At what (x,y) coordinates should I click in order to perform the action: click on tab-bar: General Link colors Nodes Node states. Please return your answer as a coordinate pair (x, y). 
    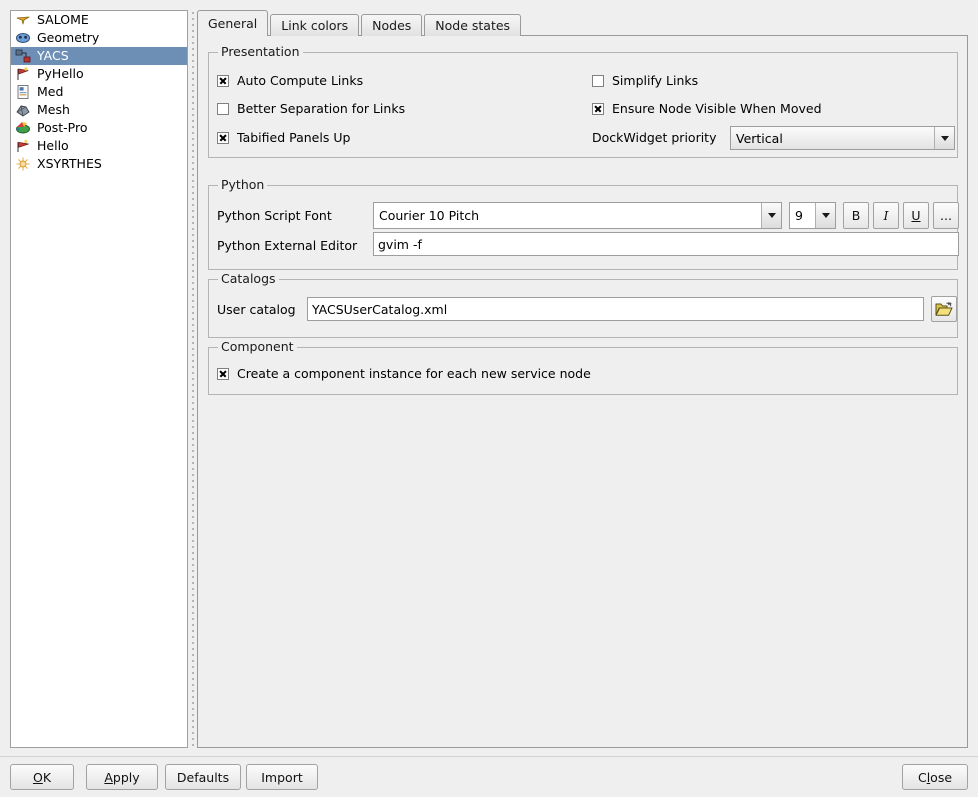
    Looking at the image, I should click on (360, 23).